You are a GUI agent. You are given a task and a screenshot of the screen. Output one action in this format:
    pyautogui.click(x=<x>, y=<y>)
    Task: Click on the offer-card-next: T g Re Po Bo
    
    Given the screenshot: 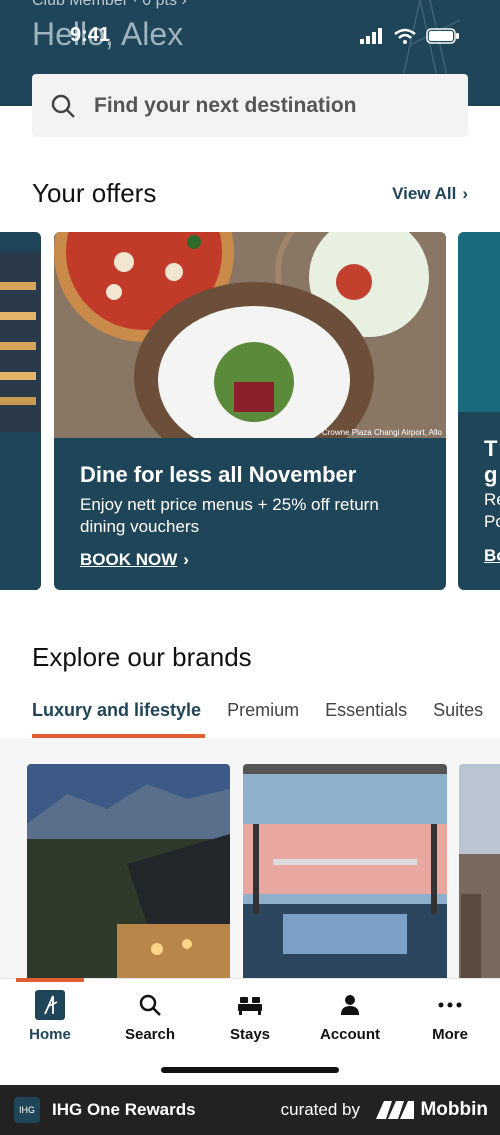 What is the action you would take?
    pyautogui.click(x=479, y=411)
    